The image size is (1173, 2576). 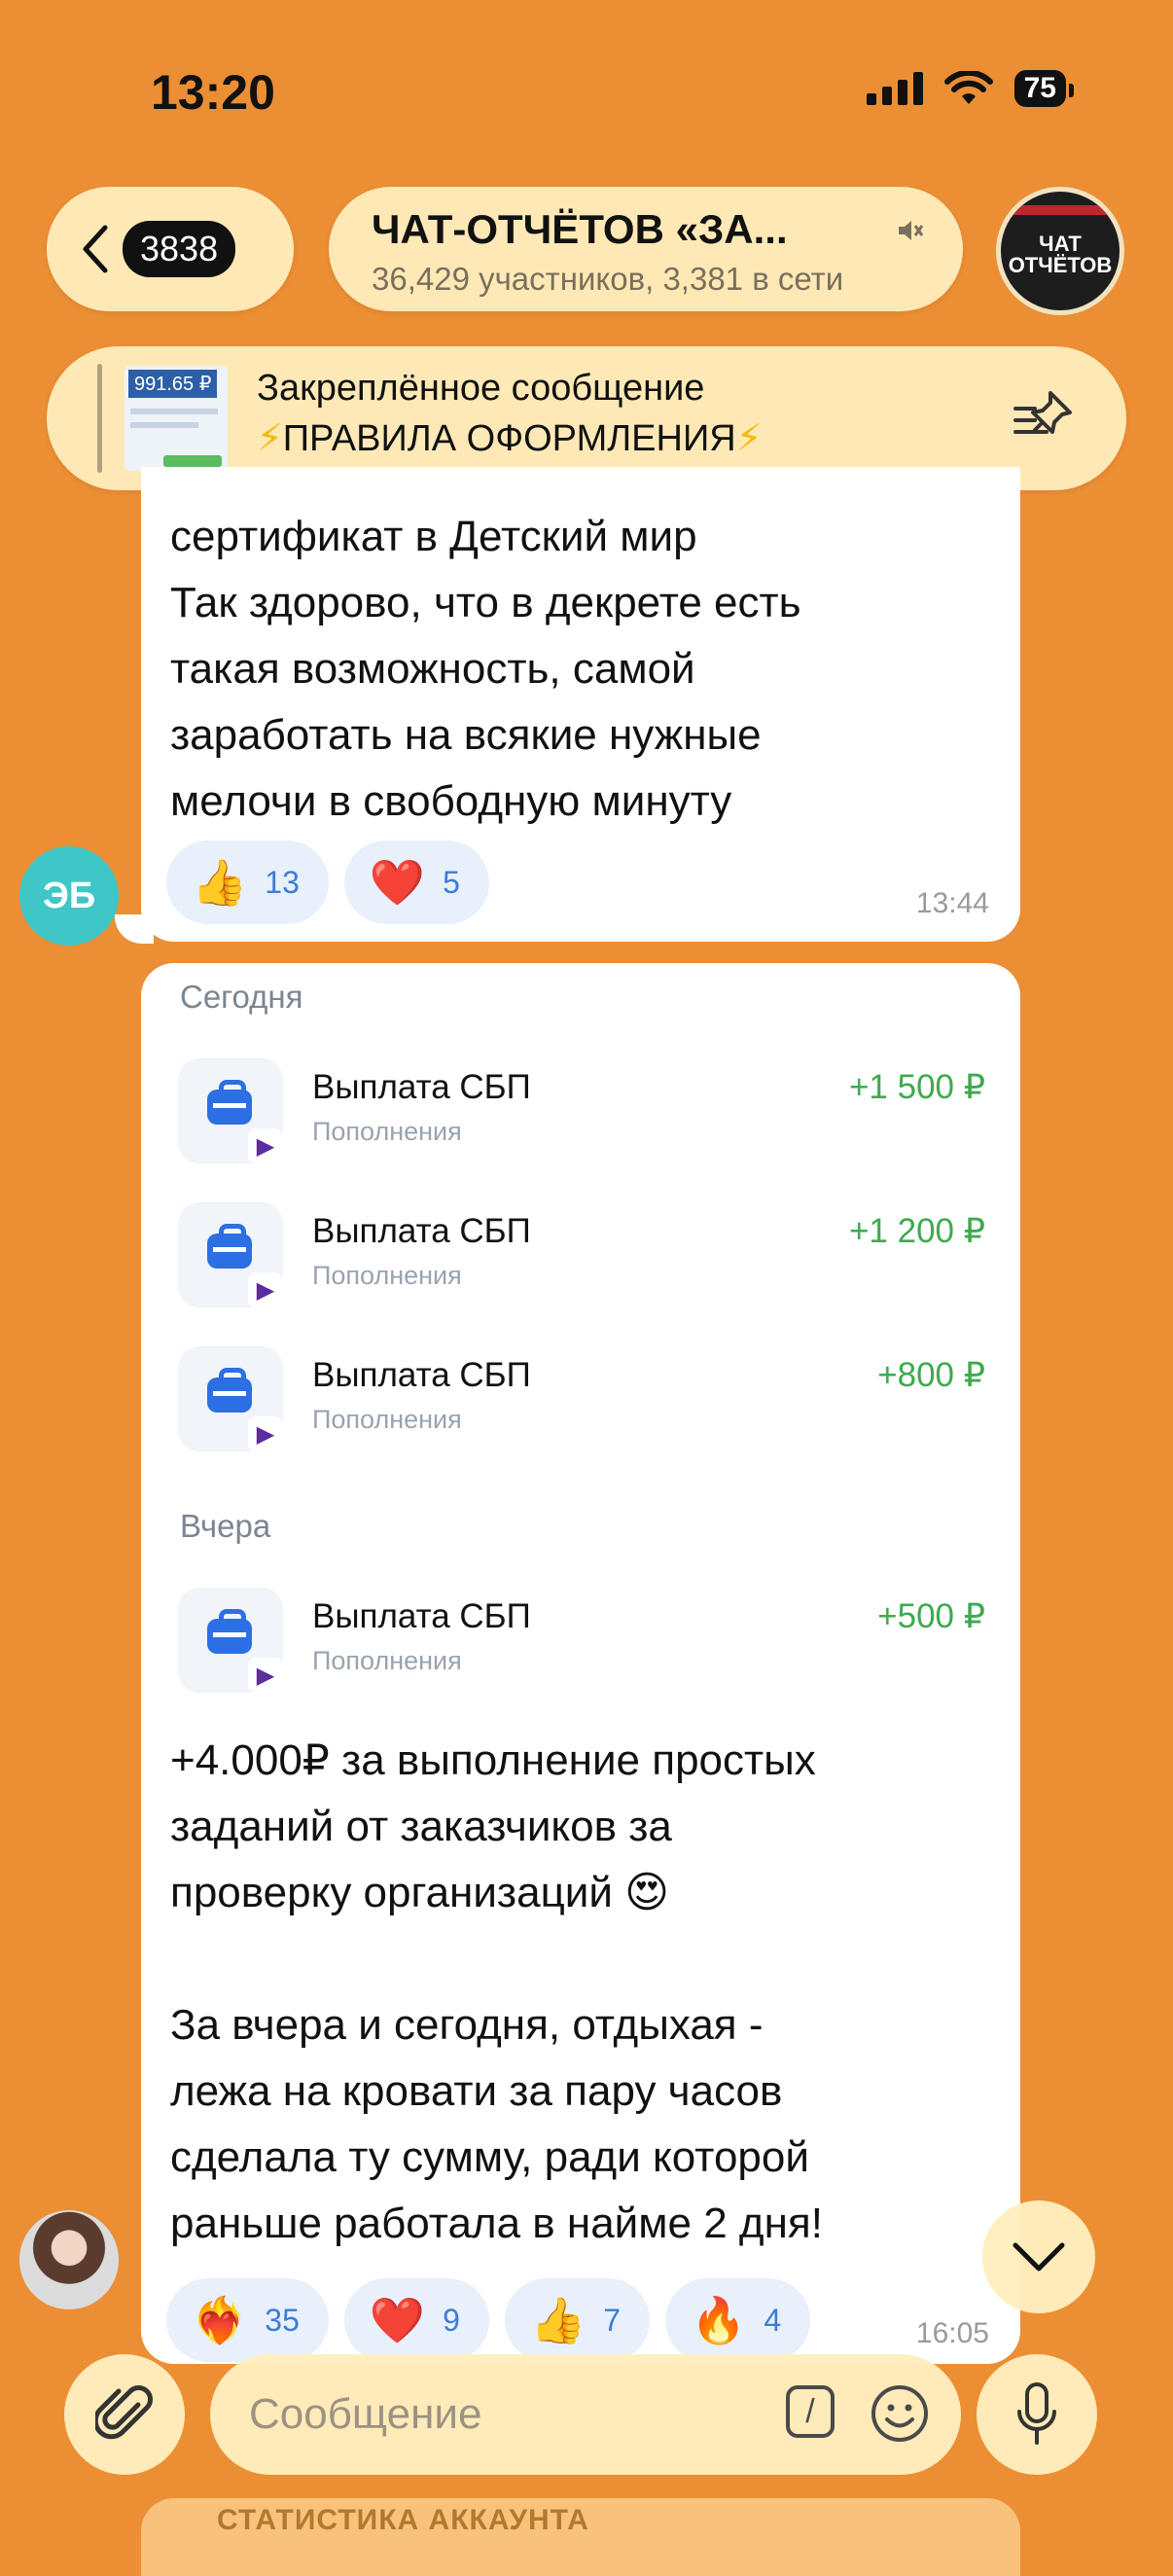 I want to click on day-label: Вчера, so click(x=225, y=1526).